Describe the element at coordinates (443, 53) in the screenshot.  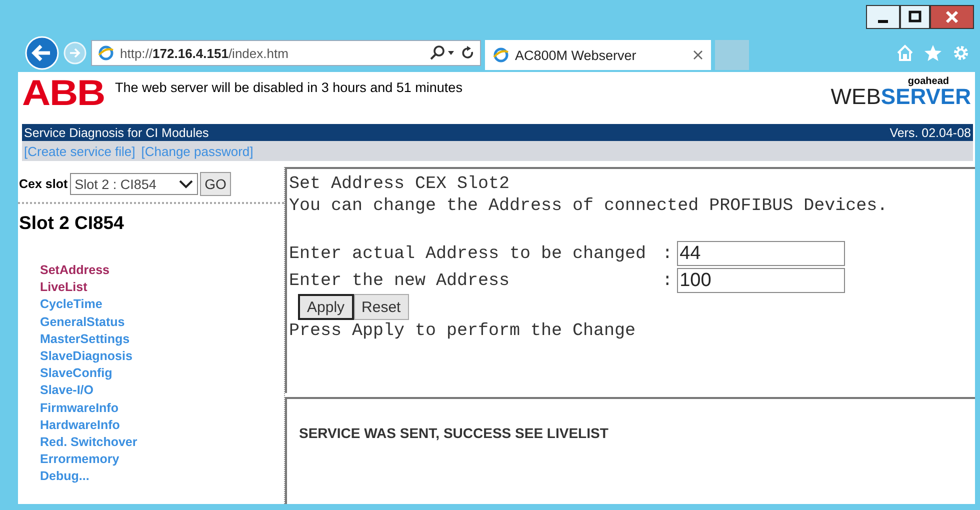
I see `search-icon` at that location.